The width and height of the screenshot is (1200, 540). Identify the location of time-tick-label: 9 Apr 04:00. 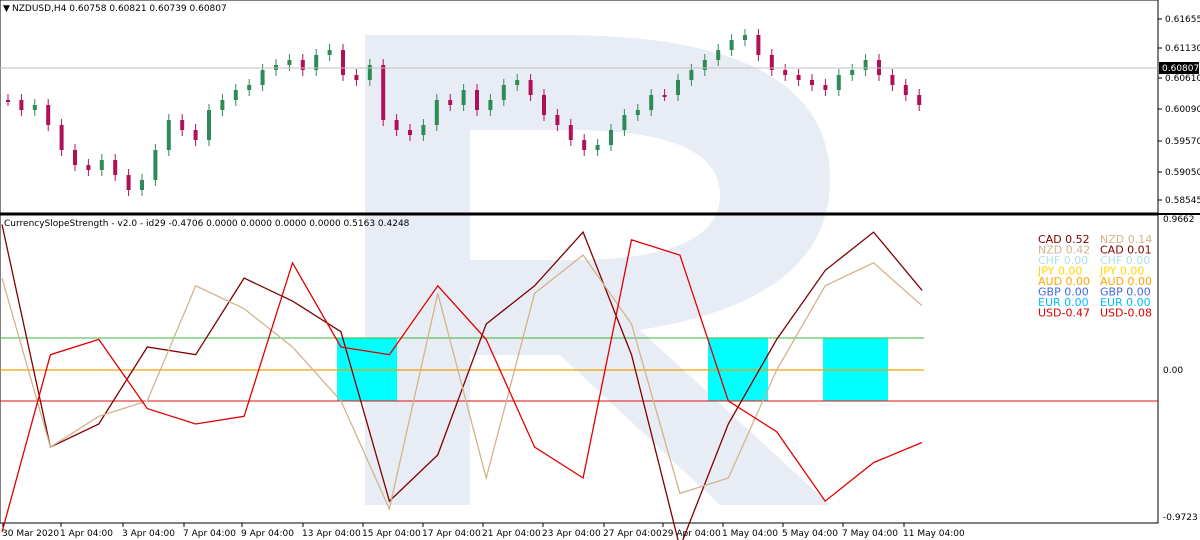
(267, 534).